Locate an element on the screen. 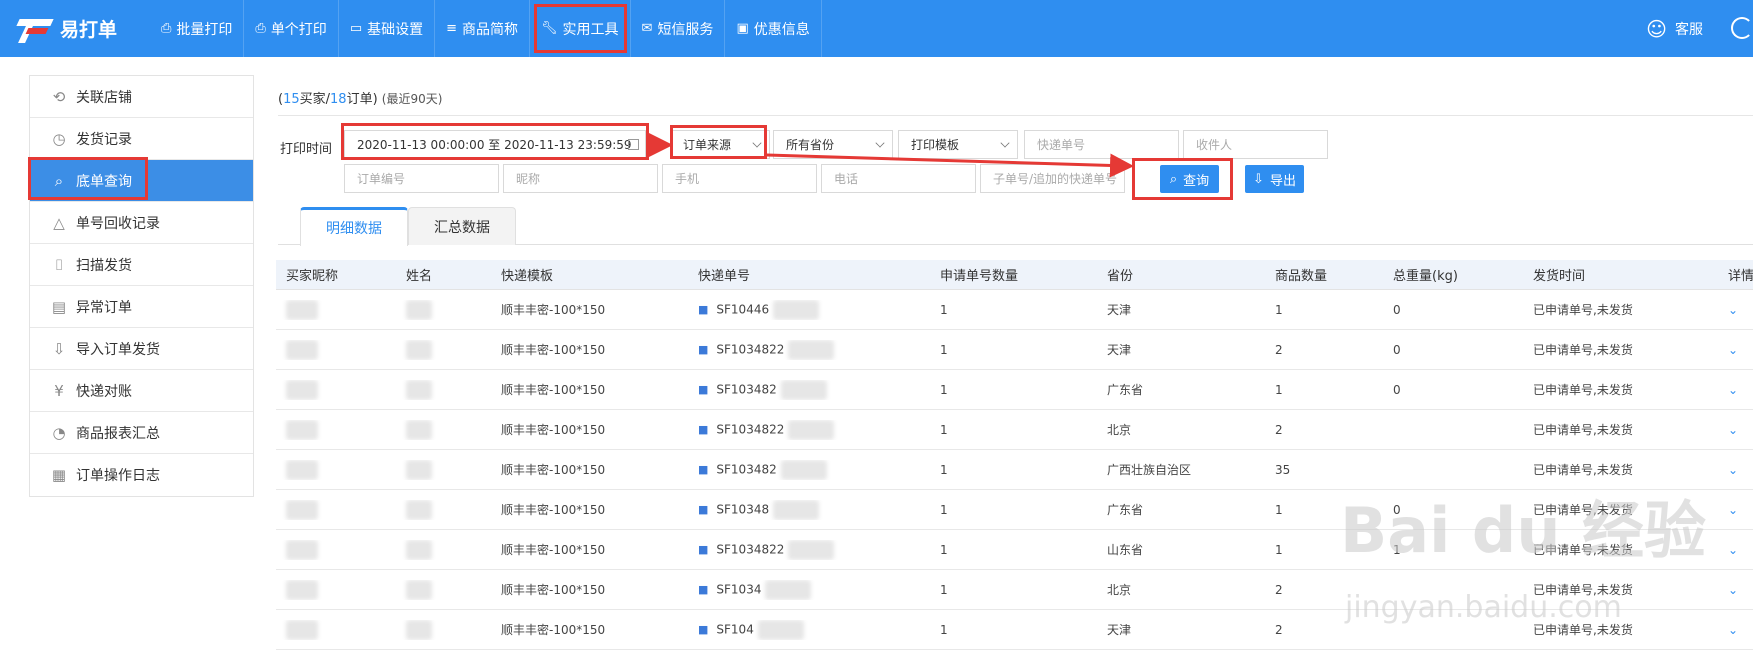 The height and width of the screenshot is (667, 1753). sidebar-item-shipping-records: ◷ 发货记录 is located at coordinates (141, 139).